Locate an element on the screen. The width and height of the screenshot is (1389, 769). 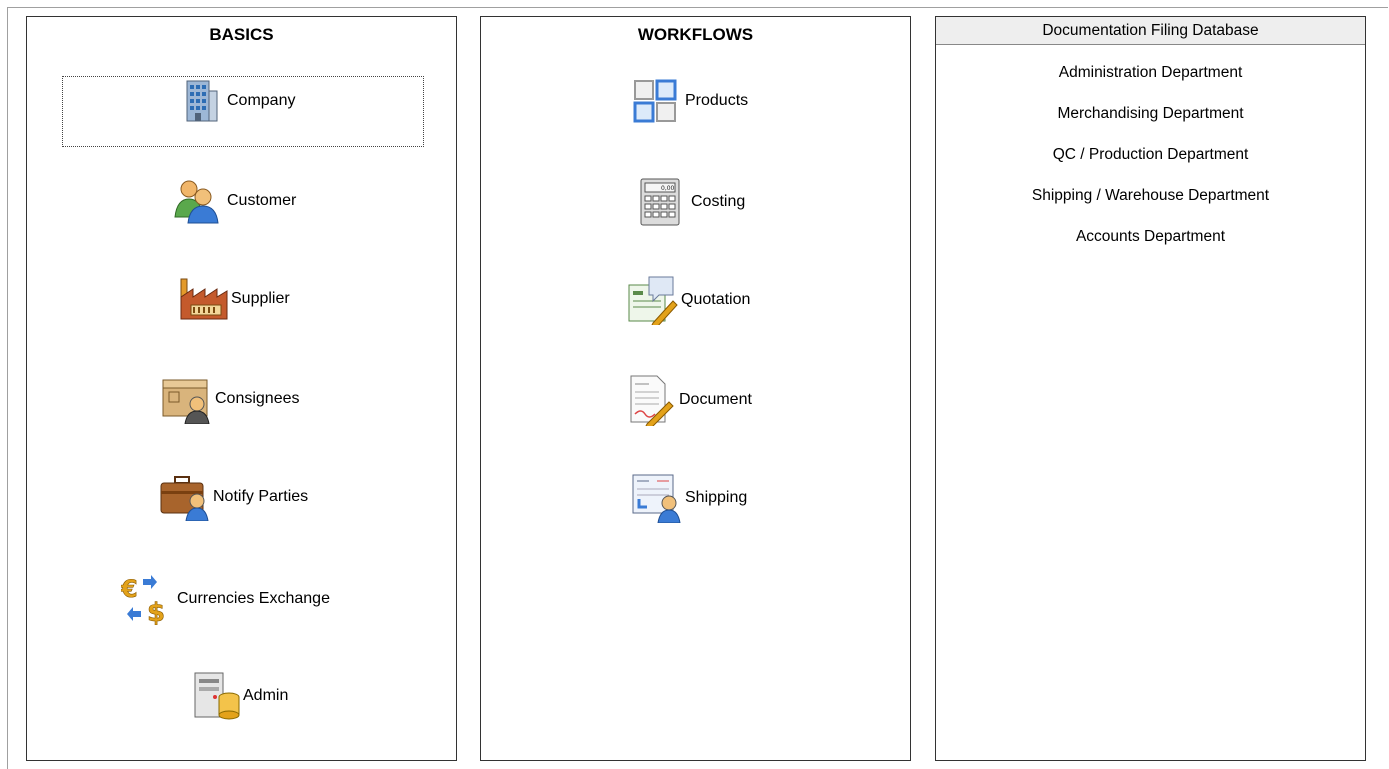
document-label: Document is located at coordinates (715, 399).